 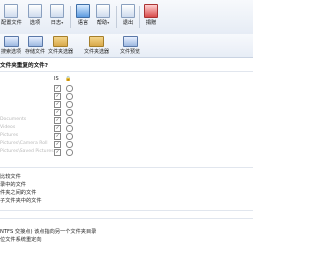 What do you see at coordinates (9, 135) in the screenshot?
I see `folder-path: Pictures` at bounding box center [9, 135].